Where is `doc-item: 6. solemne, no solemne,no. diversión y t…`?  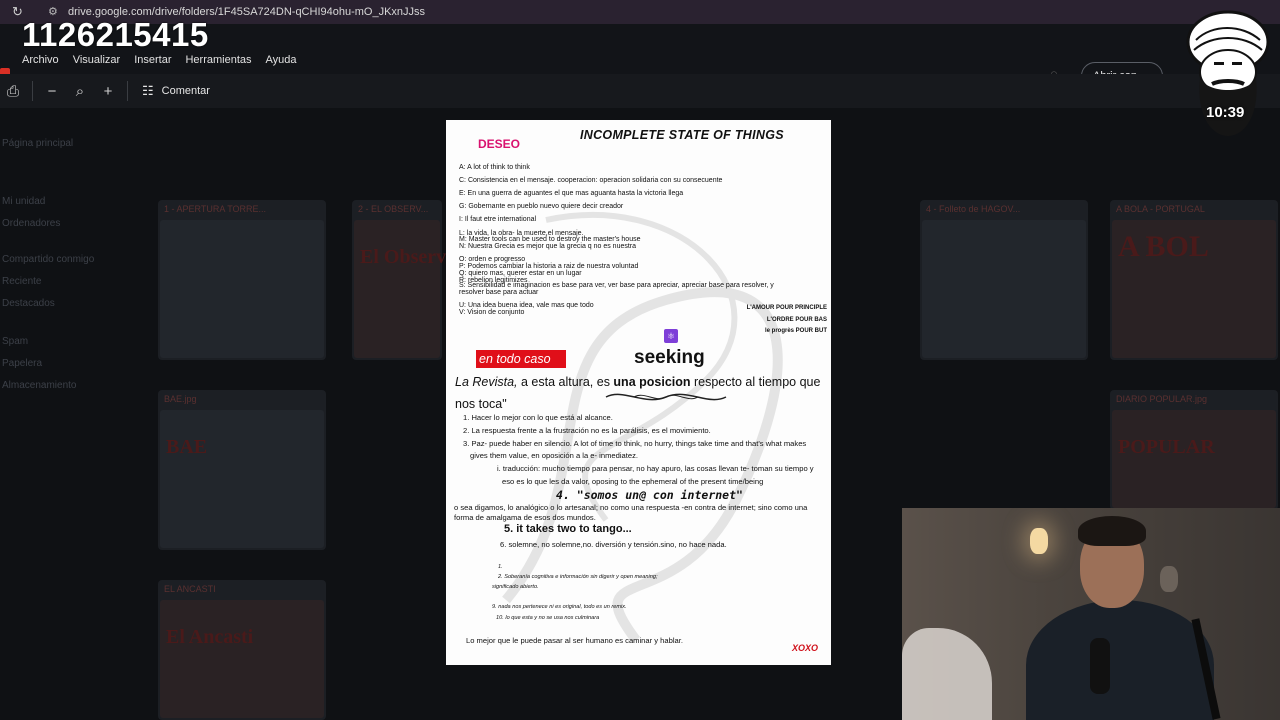 doc-item: 6. solemne, no solemne,no. diversión y t… is located at coordinates (613, 544).